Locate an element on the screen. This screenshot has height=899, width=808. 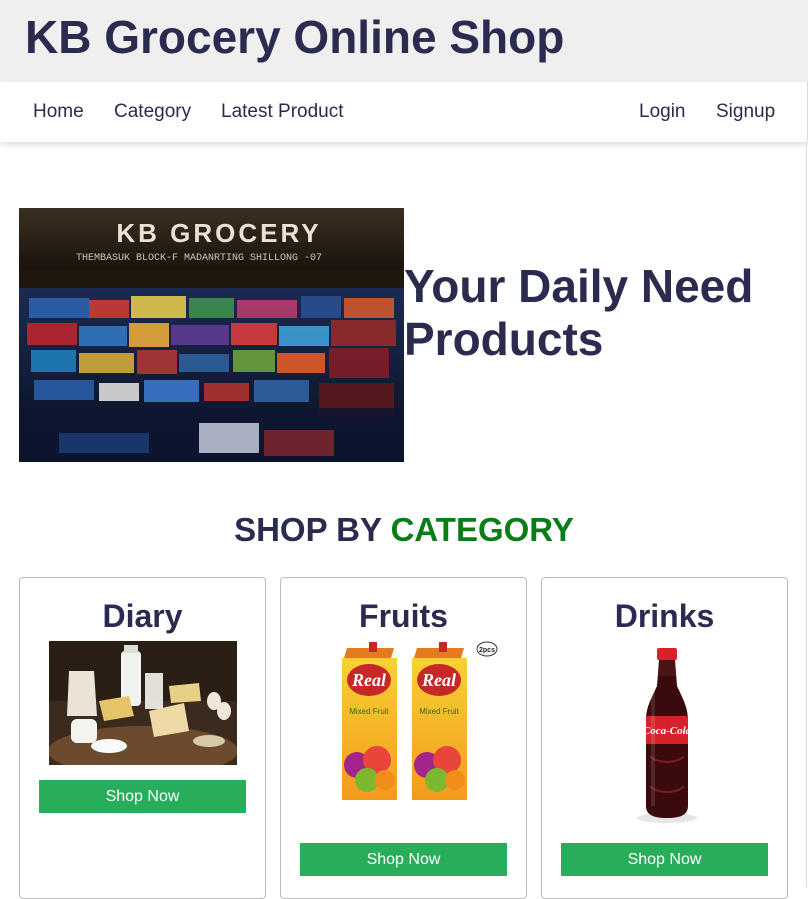
card-title: Drinks is located at coordinates (664, 616).